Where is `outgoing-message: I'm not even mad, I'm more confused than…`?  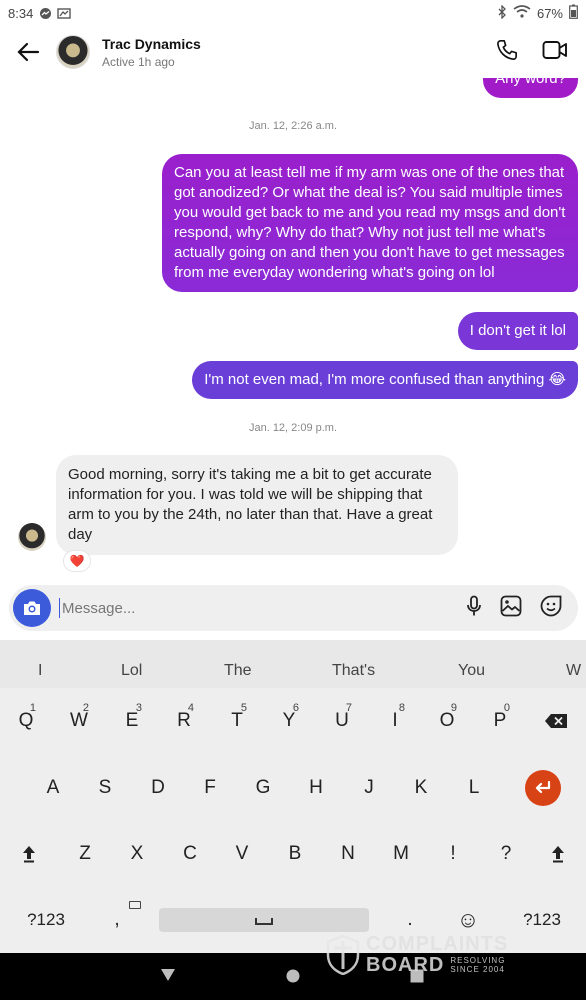
outgoing-message: I'm not even mad, I'm more confused than… is located at coordinates (385, 380).